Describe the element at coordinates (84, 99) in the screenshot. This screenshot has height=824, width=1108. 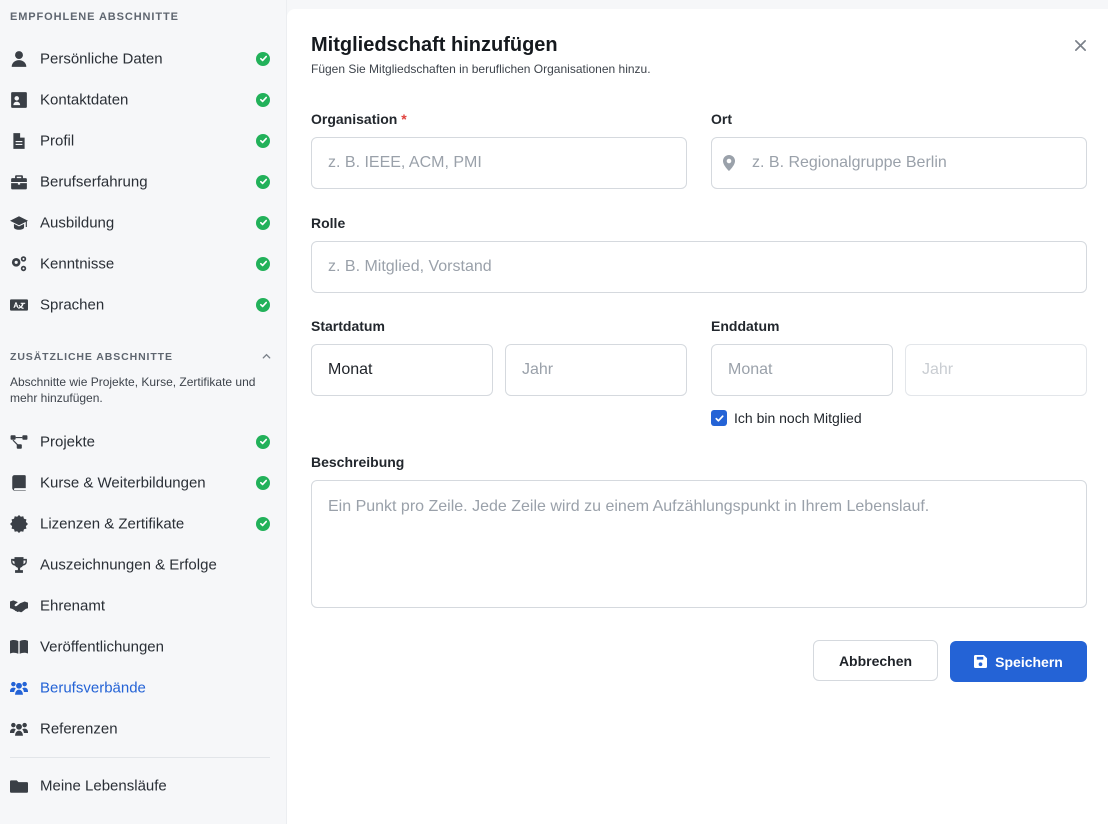
I see `sidebar-item-label: Kontaktdaten` at that location.